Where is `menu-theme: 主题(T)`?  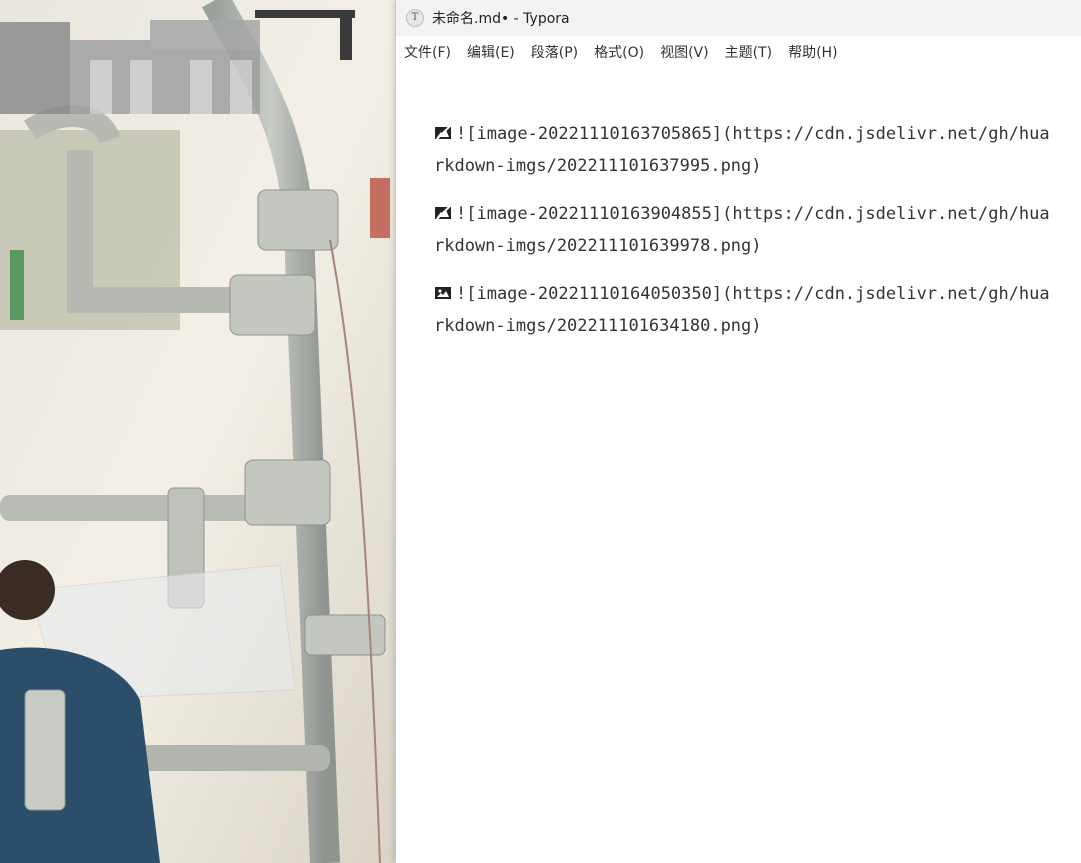 menu-theme: 主题(T) is located at coordinates (748, 52).